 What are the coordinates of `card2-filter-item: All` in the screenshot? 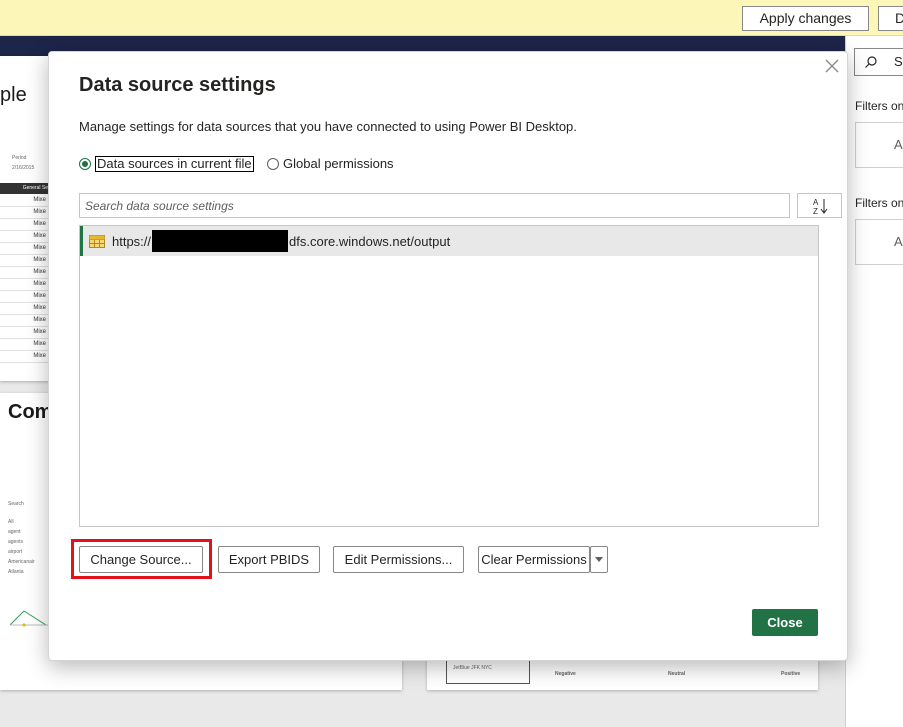 It's located at (11, 522).